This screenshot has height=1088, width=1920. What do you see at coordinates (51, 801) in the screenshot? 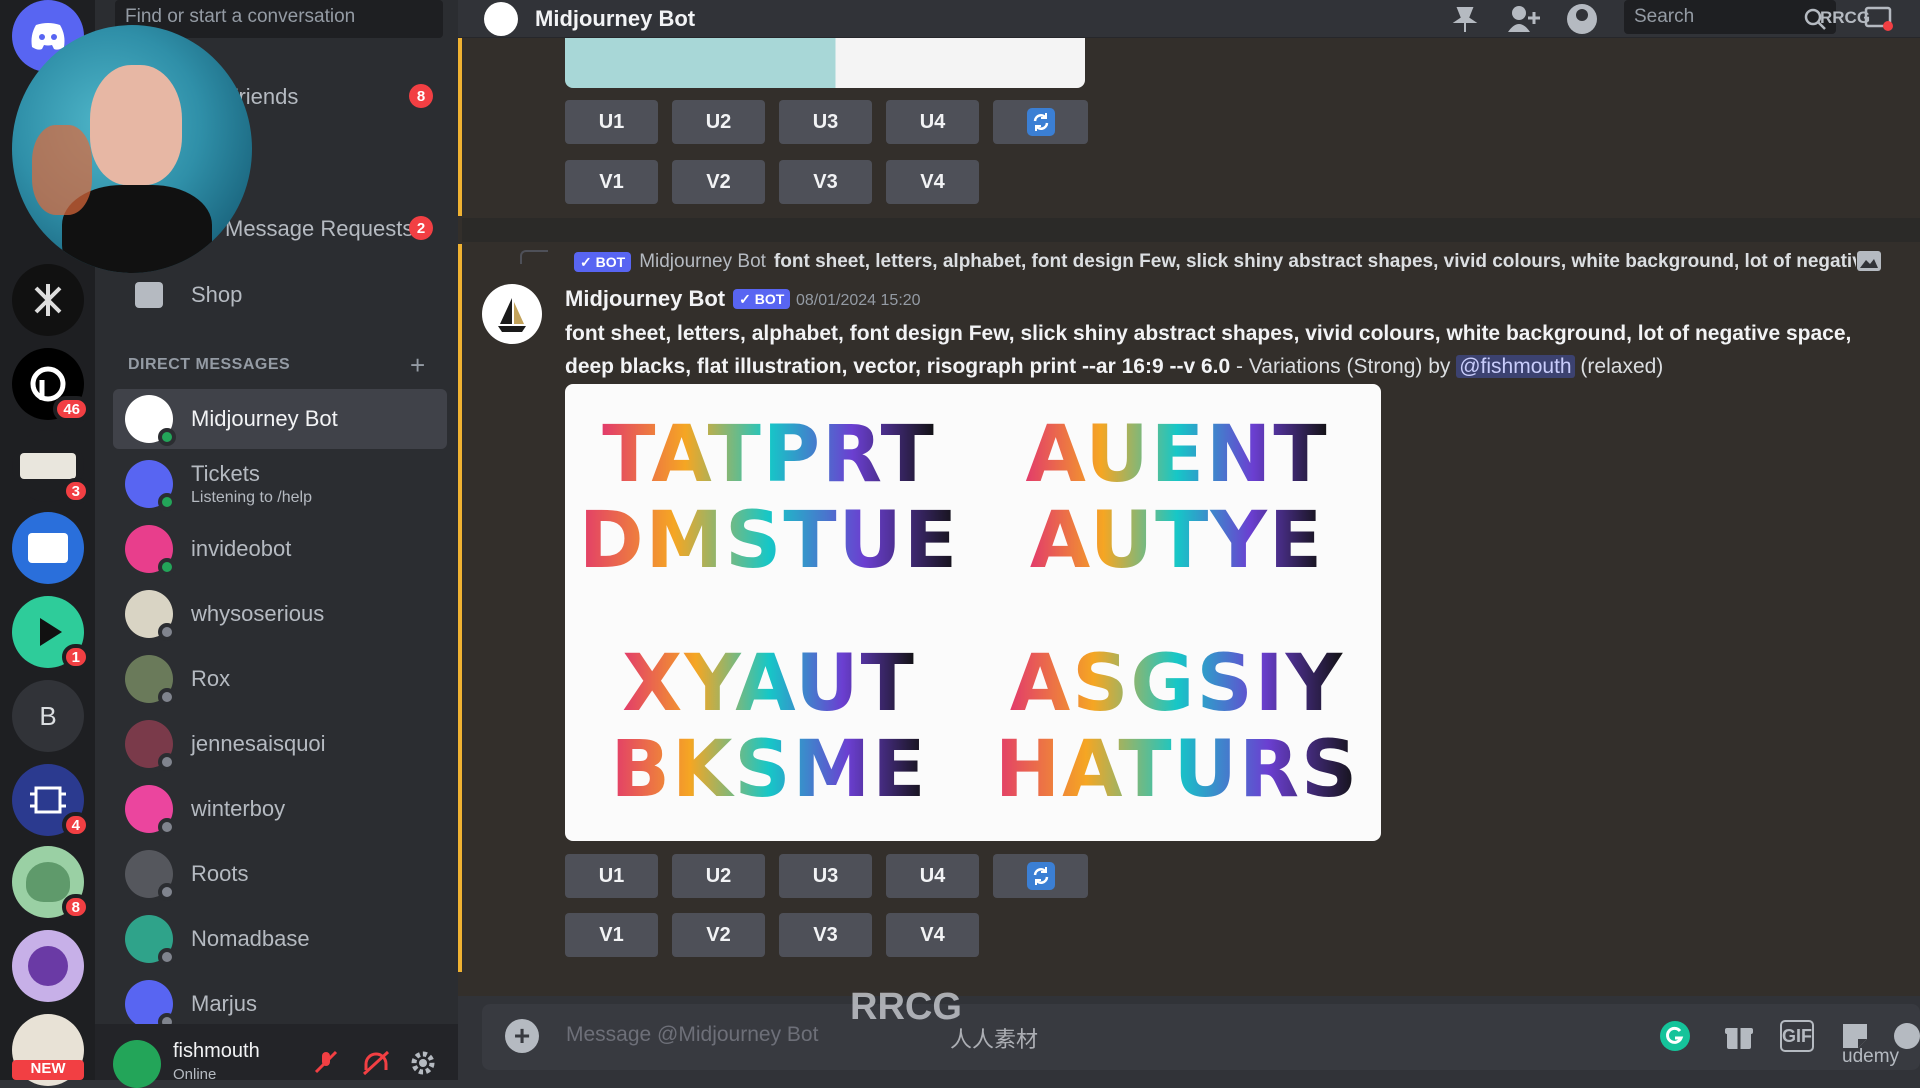
I see `server-icon-7: 4` at bounding box center [51, 801].